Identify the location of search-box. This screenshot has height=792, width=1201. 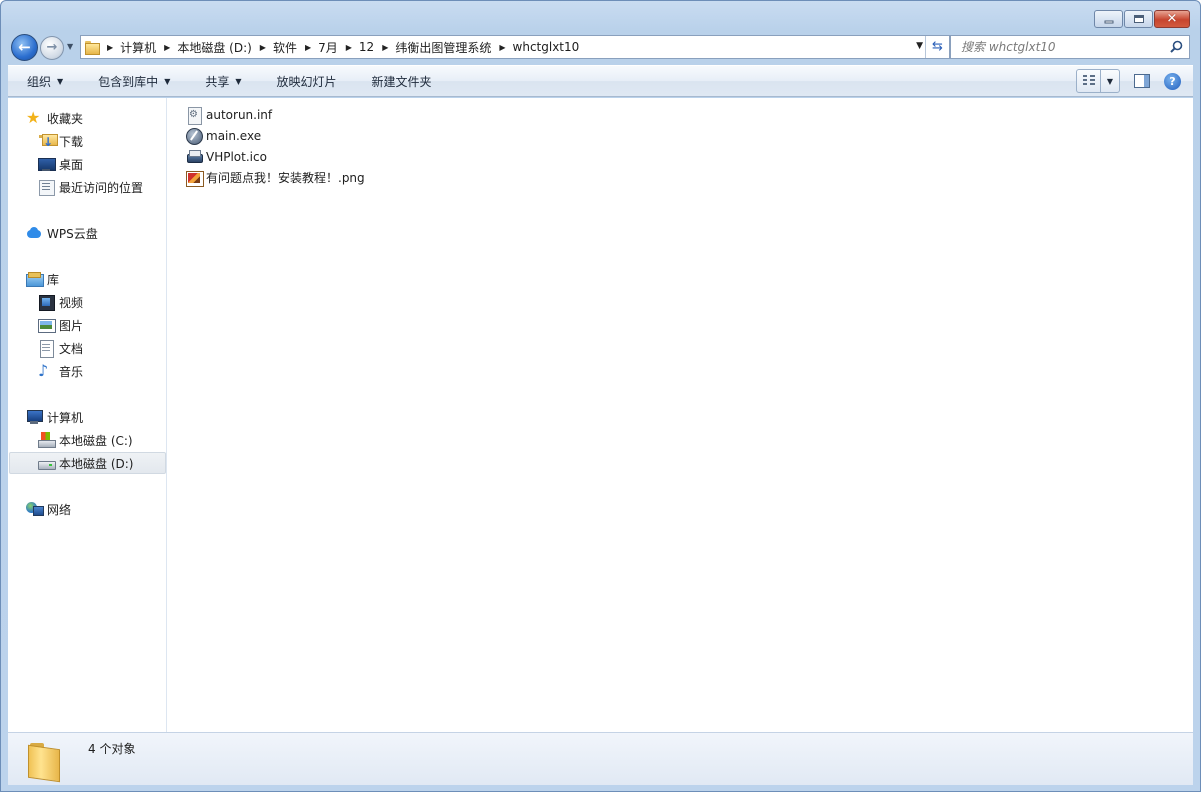
(1070, 47).